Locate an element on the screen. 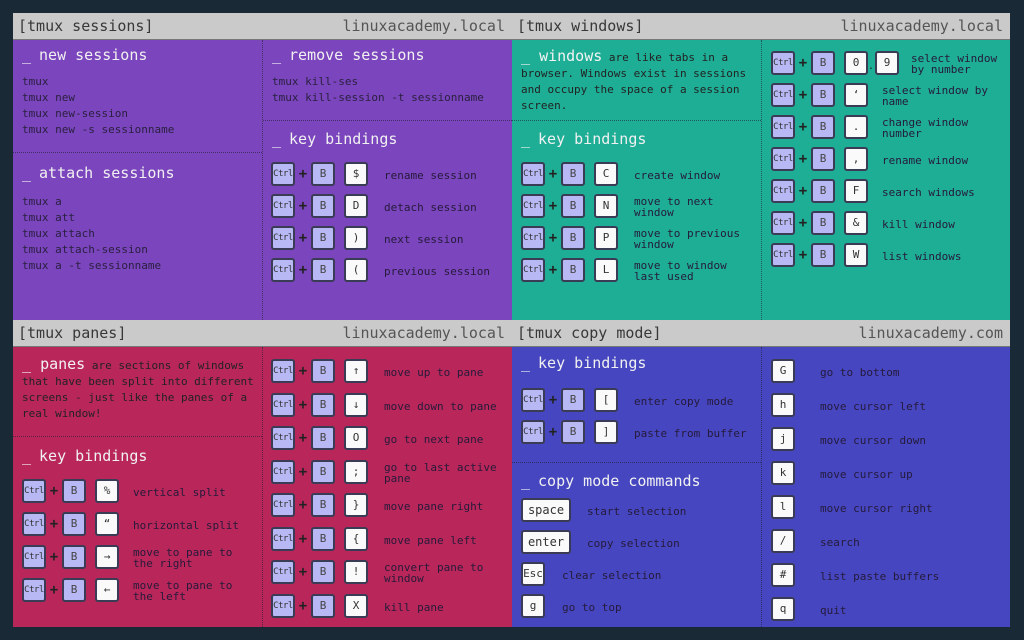 This screenshot has height=640, width=1024. key-esc: Esc is located at coordinates (533, 574).